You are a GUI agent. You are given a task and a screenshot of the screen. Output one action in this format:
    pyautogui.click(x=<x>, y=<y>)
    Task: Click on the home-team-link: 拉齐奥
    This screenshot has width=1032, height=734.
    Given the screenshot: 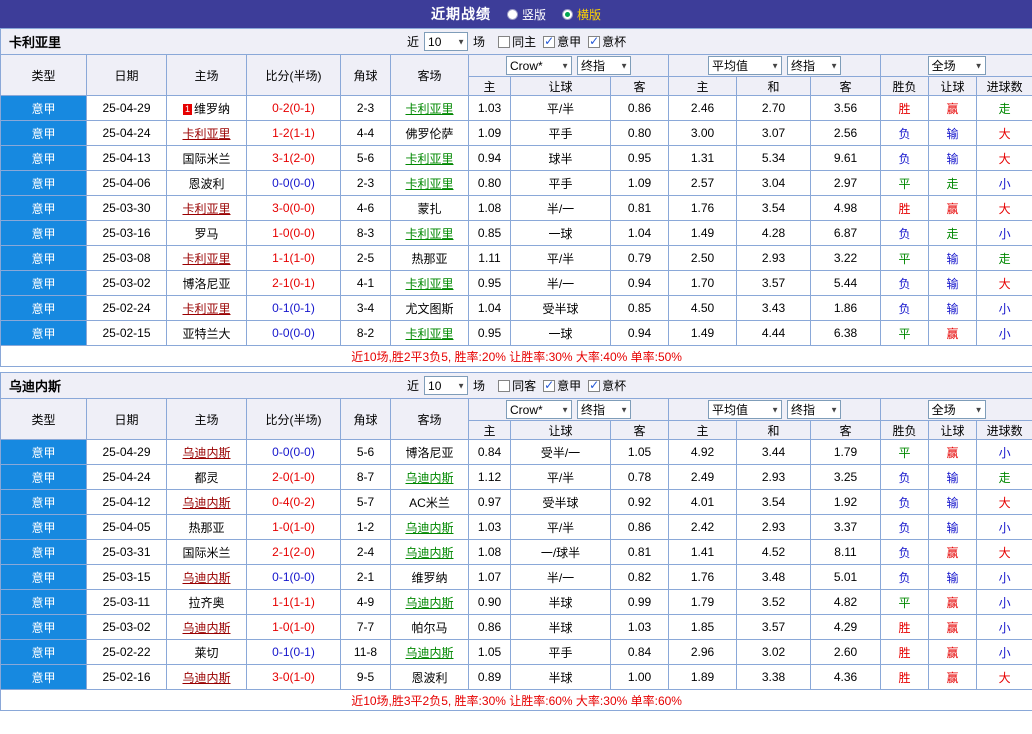 What is the action you would take?
    pyautogui.click(x=206, y=603)
    